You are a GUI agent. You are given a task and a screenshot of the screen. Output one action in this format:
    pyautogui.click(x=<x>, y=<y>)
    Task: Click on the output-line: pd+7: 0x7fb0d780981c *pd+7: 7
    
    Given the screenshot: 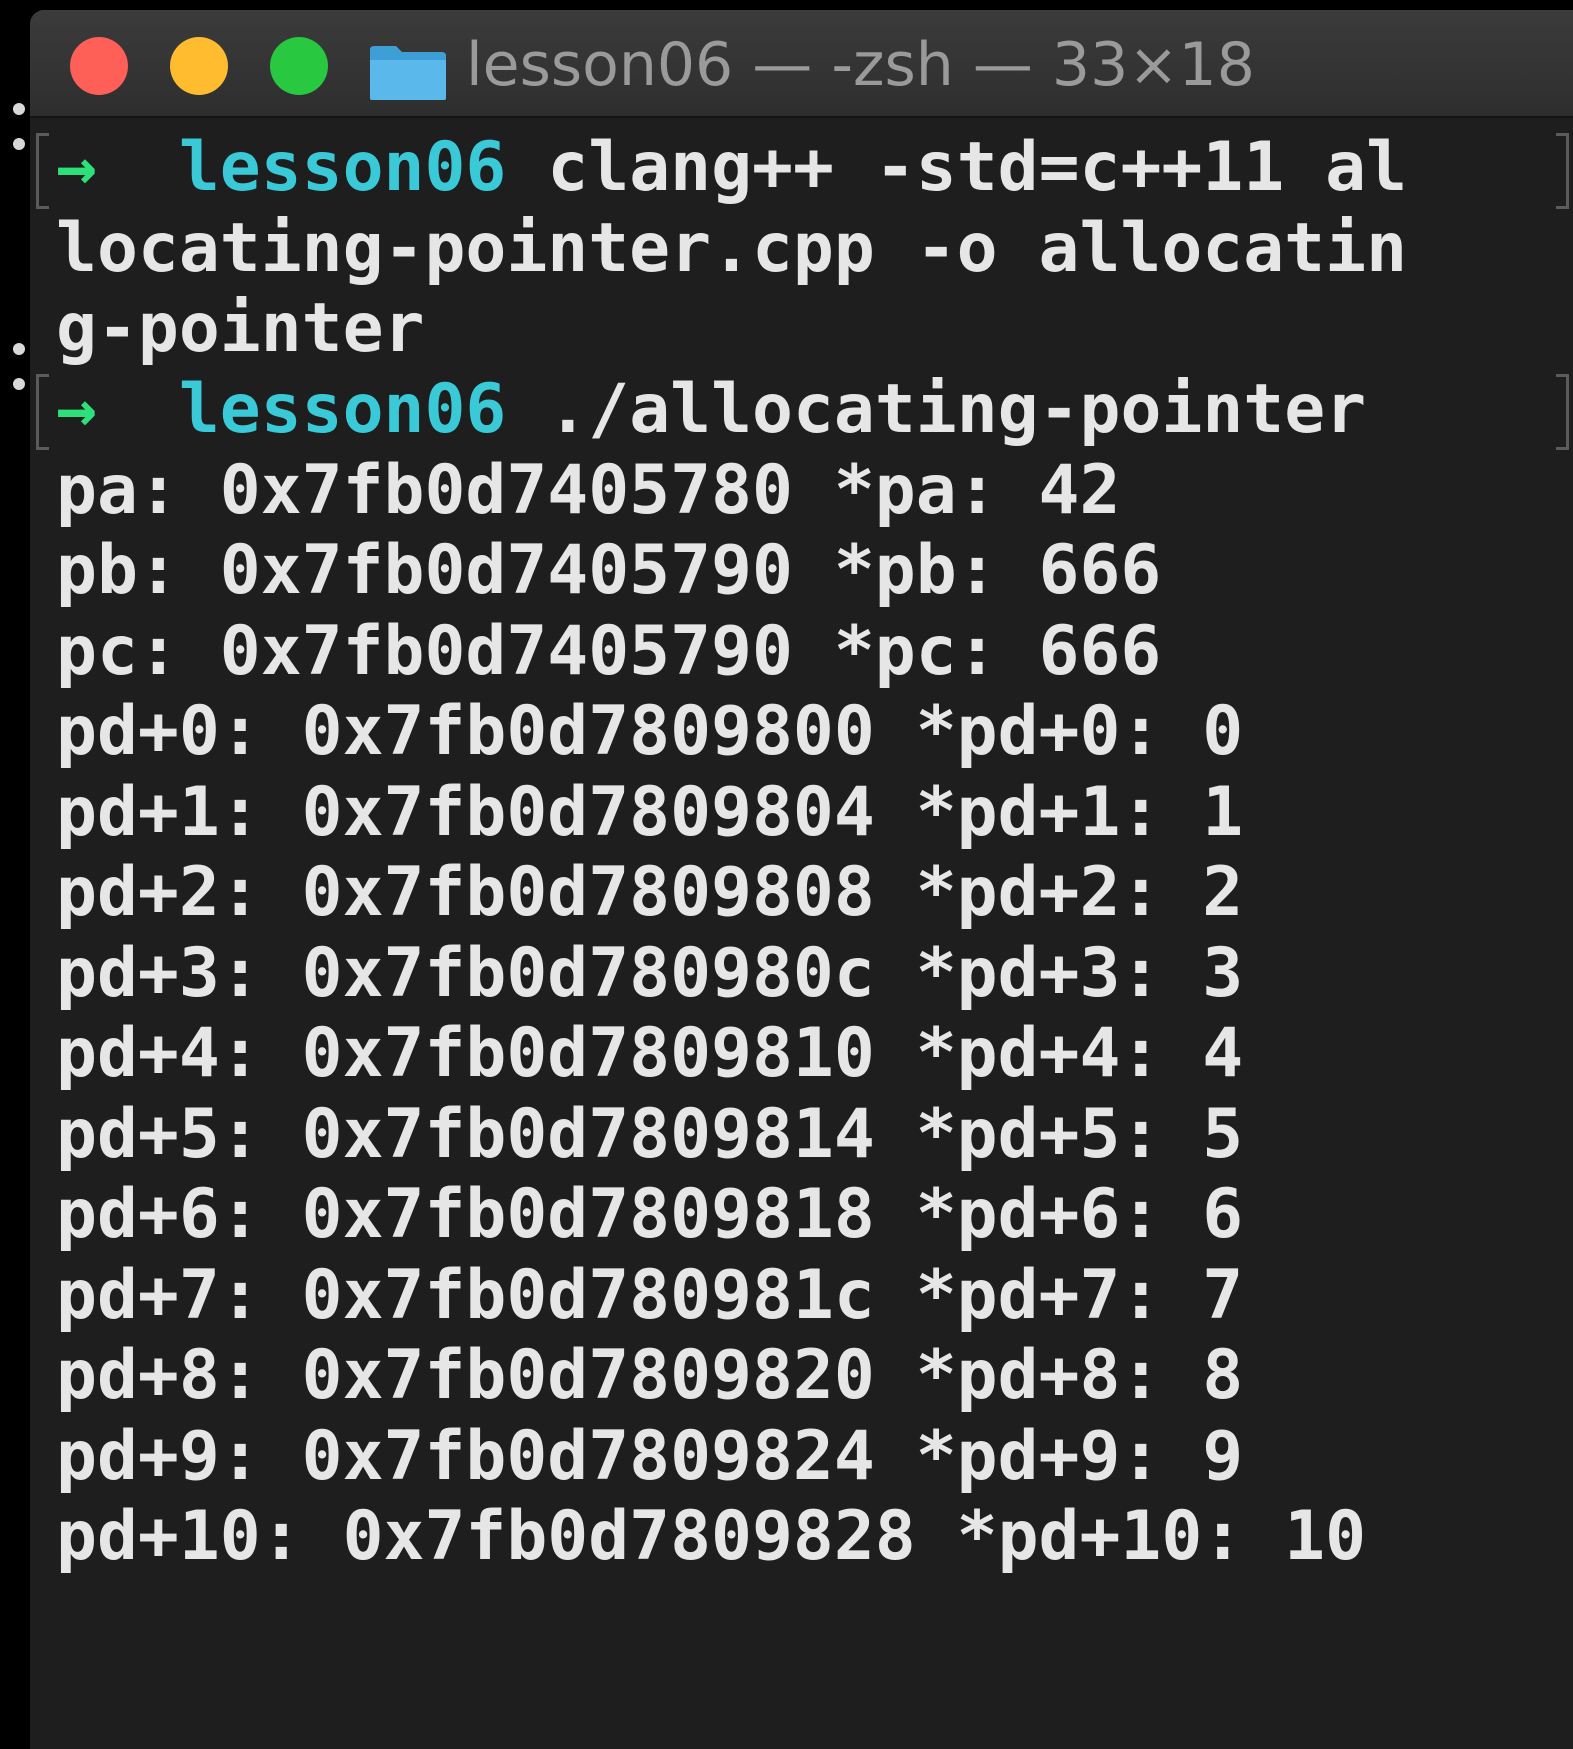 What is the action you would take?
    pyautogui.click(x=650, y=1295)
    